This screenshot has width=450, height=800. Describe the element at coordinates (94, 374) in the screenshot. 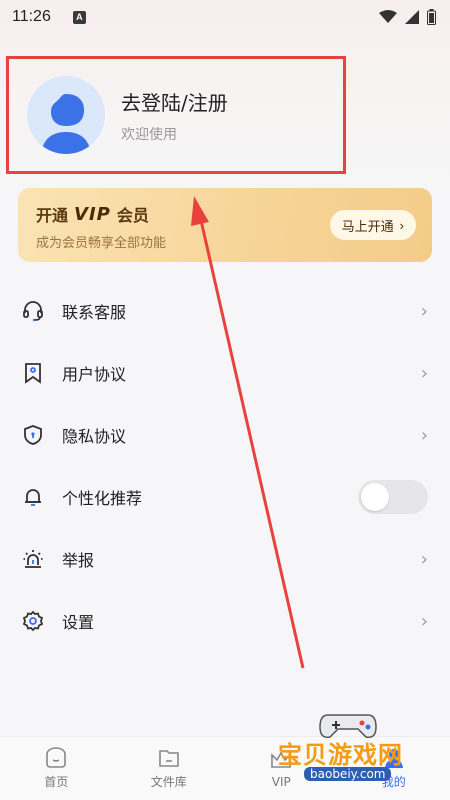

I see `menu-label: 用户协议` at that location.